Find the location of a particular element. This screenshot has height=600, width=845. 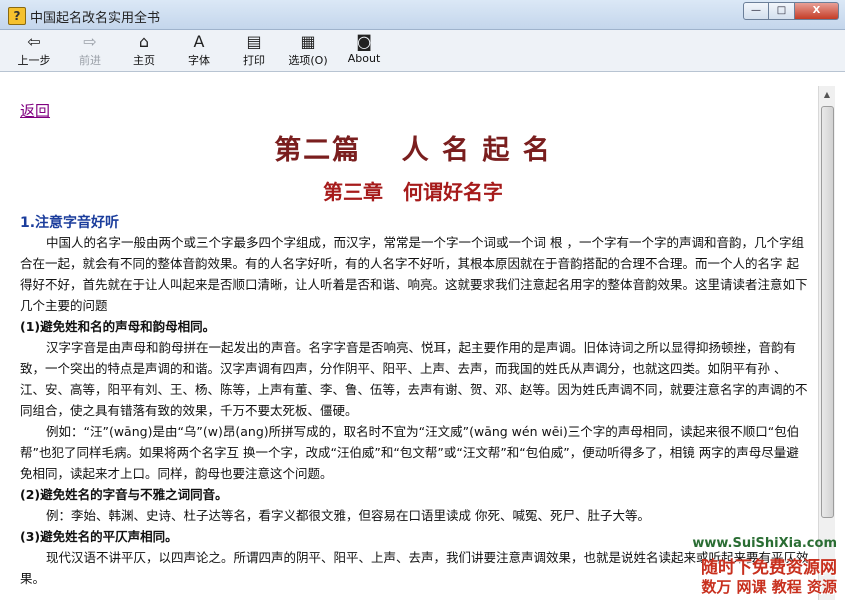

home-icon: ⌂ is located at coordinates (144, 41).